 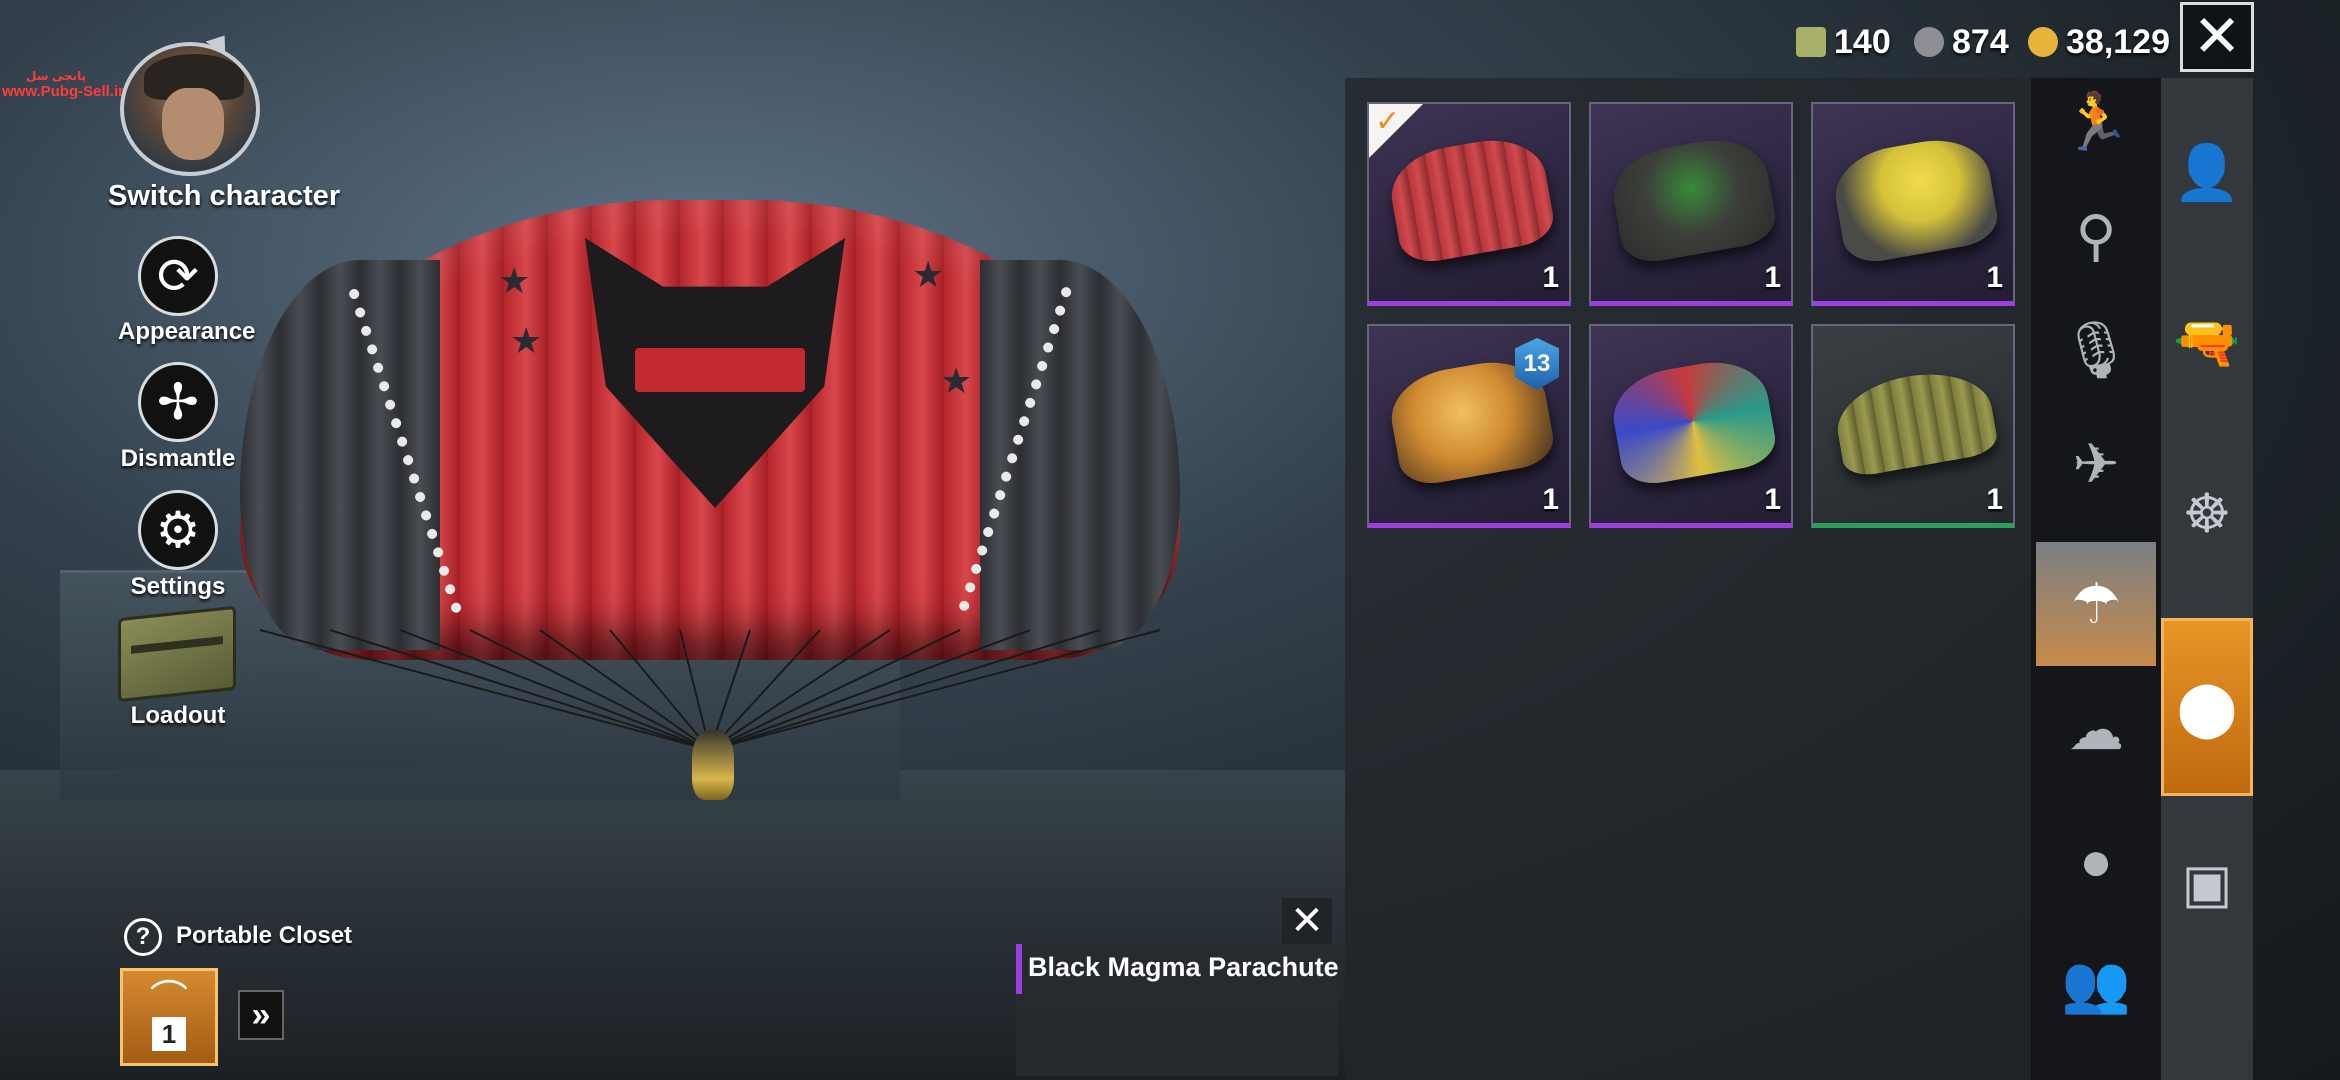 I want to click on portable-closet-button: ⌒ 1, so click(x=169, y=1017).